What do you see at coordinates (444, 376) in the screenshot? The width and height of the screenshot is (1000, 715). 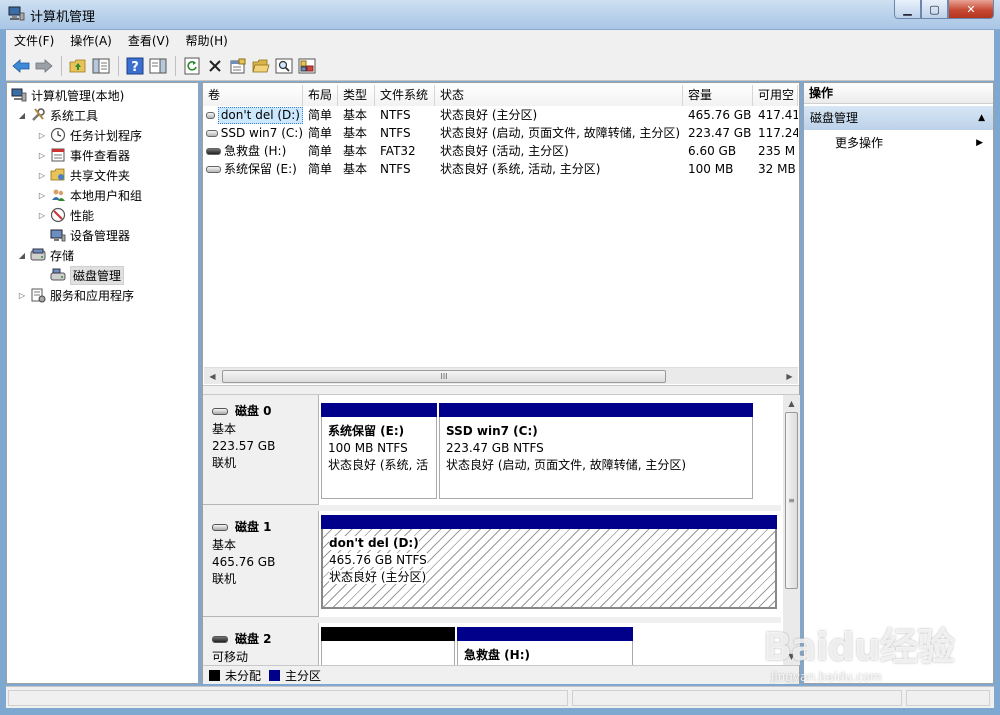 I see `scrollbar-thumb: III` at bounding box center [444, 376].